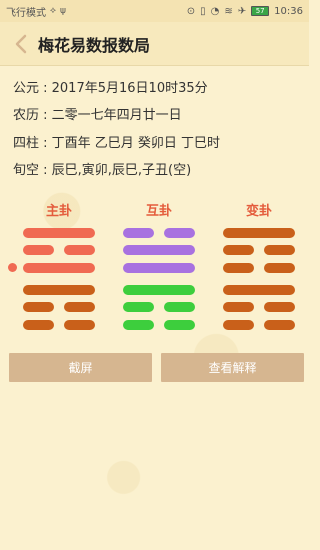 This screenshot has width=320, height=550. What do you see at coordinates (154, 44) in the screenshot?
I see `app-header: 梅花易数报数局` at bounding box center [154, 44].